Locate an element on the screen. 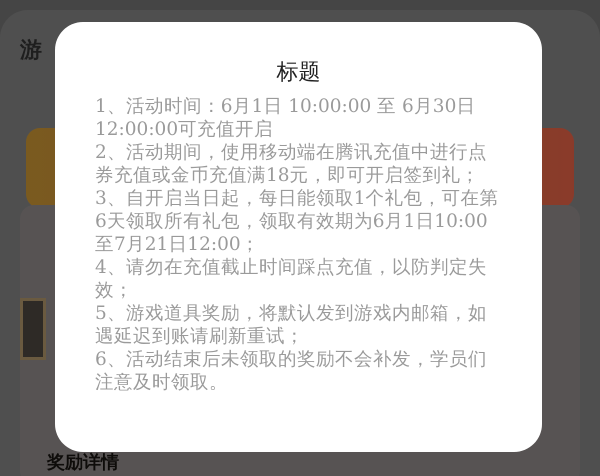  rule-text: 6、活动结束后未领取的奖励不会补发，学员们注意及时领取。 is located at coordinates (291, 371).